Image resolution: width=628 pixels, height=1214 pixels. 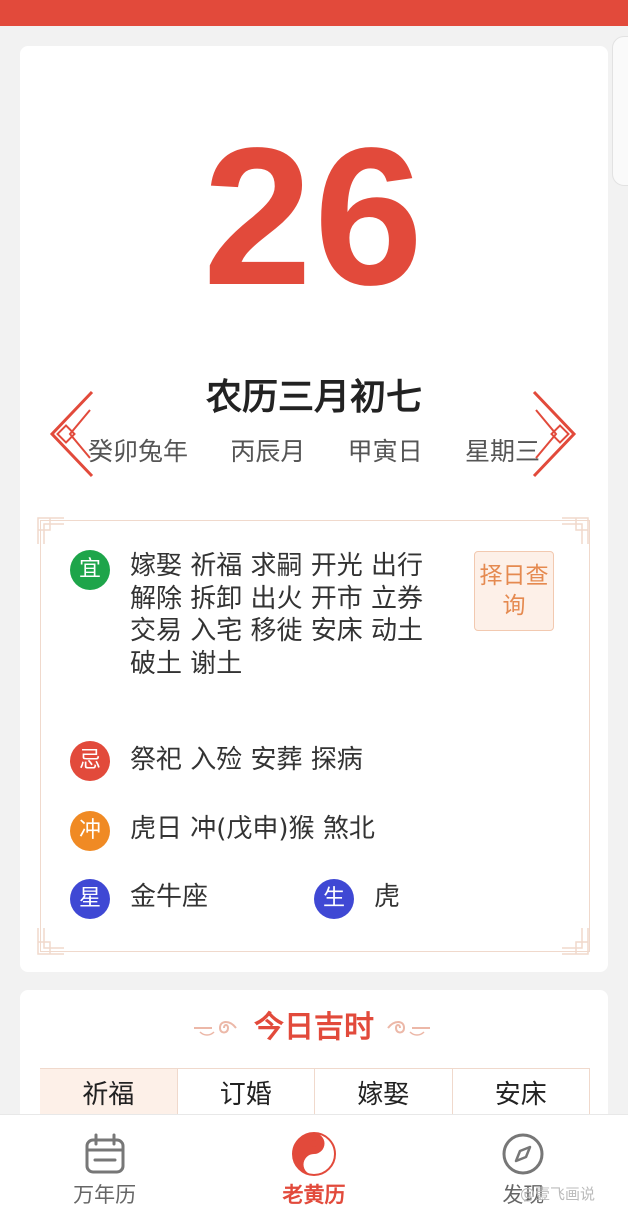 I want to click on chong-info: 虎日 冲(戊申)猴 煞北, so click(x=252, y=829).